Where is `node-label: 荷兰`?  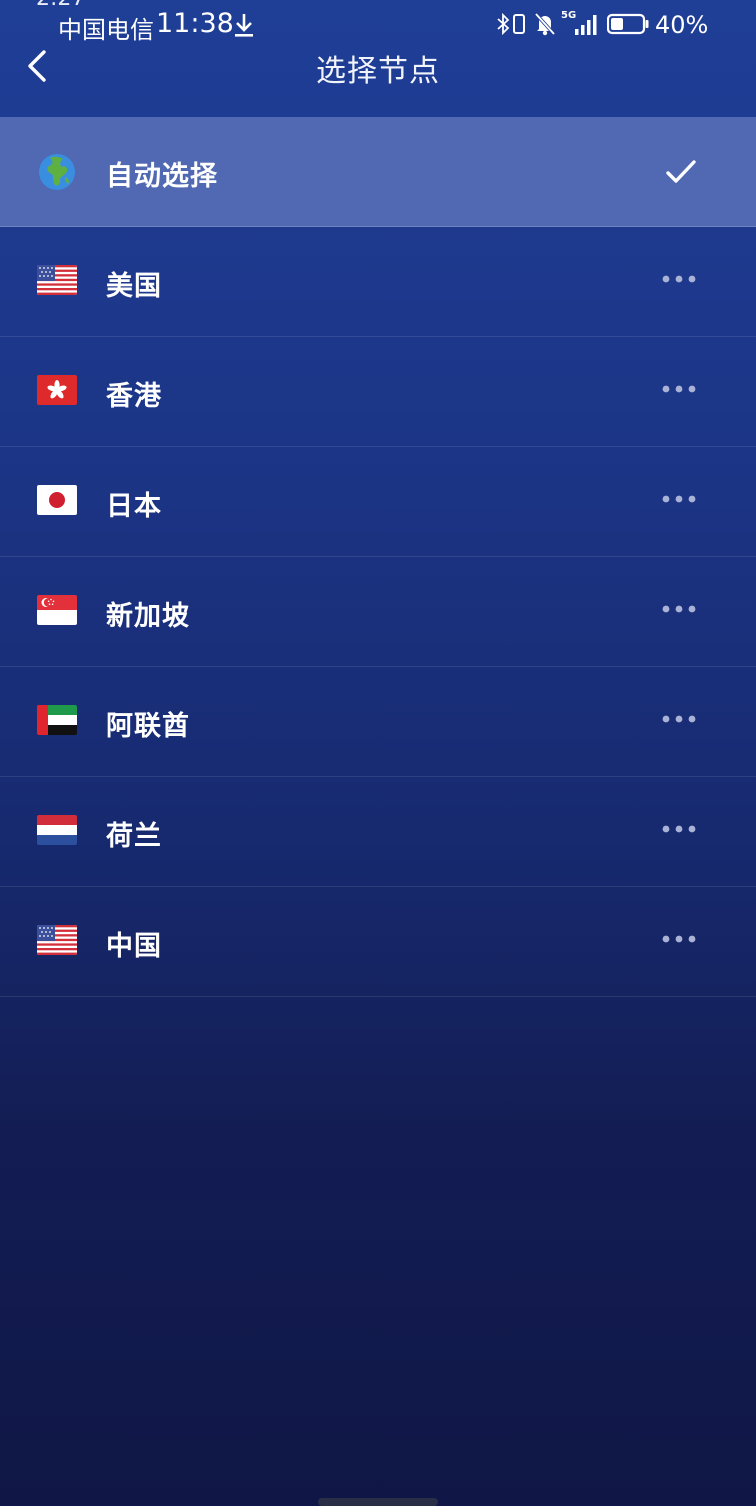
node-label: 荷兰 is located at coordinates (134, 836).